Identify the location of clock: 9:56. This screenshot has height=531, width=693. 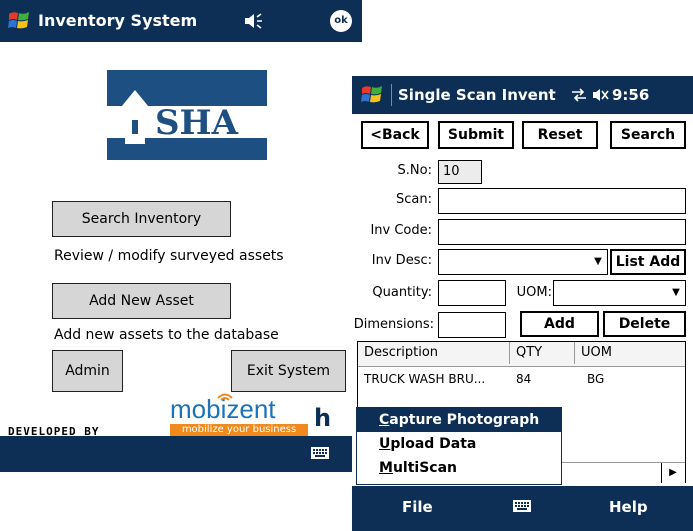
(631, 95).